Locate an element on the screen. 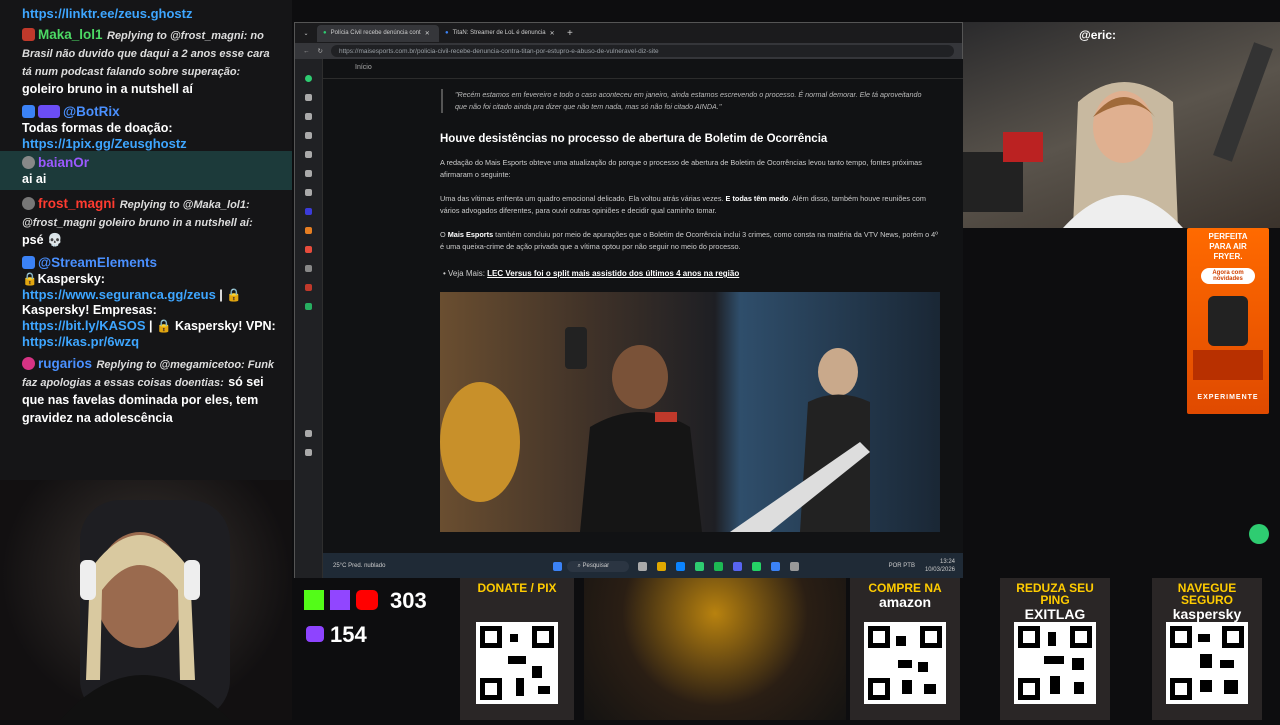  tab-label: TitaN: Streamer de LoL é denuncia is located at coordinates (499, 33).